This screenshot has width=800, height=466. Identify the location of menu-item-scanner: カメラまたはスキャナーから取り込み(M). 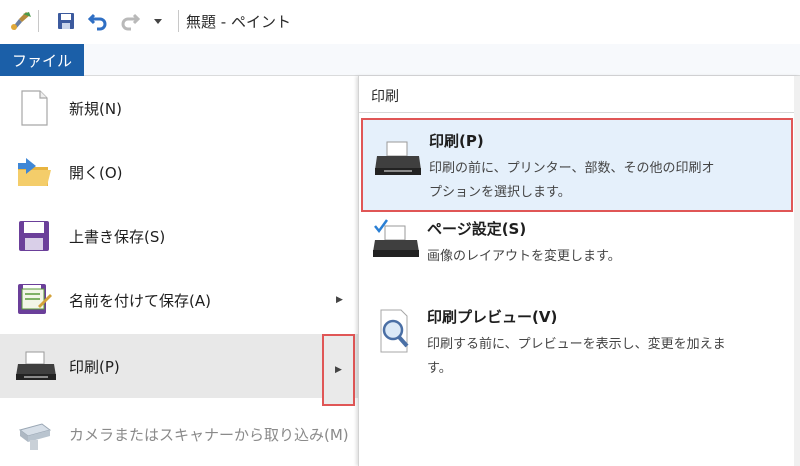
(179, 434).